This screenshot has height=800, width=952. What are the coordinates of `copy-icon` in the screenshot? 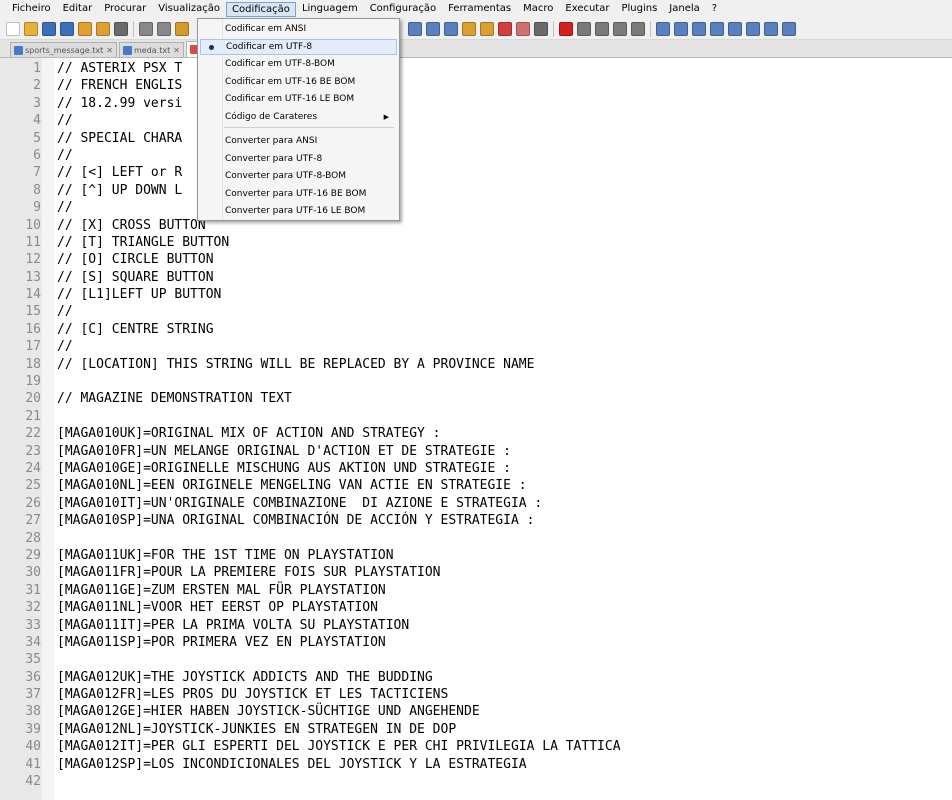 It's located at (164, 28).